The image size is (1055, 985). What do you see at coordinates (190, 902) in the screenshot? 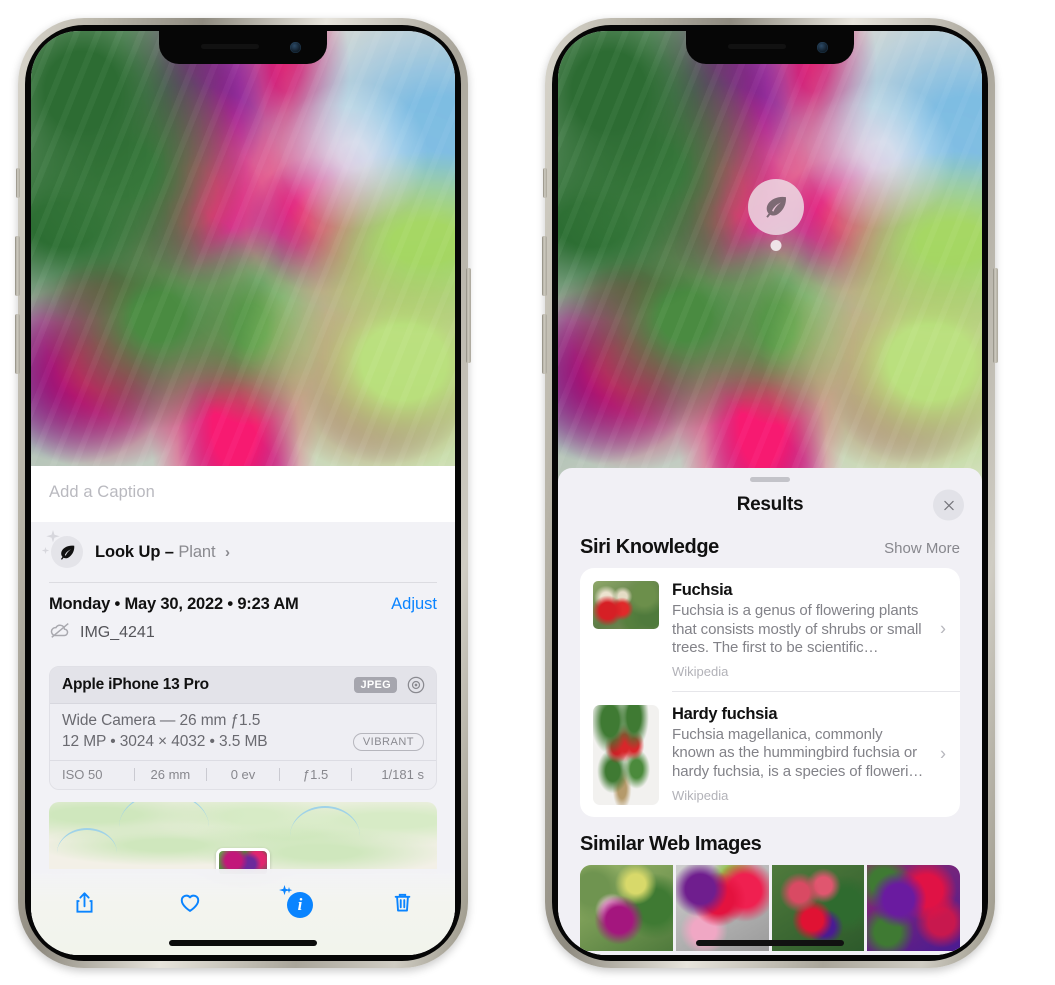
I see `favorite-button` at bounding box center [190, 902].